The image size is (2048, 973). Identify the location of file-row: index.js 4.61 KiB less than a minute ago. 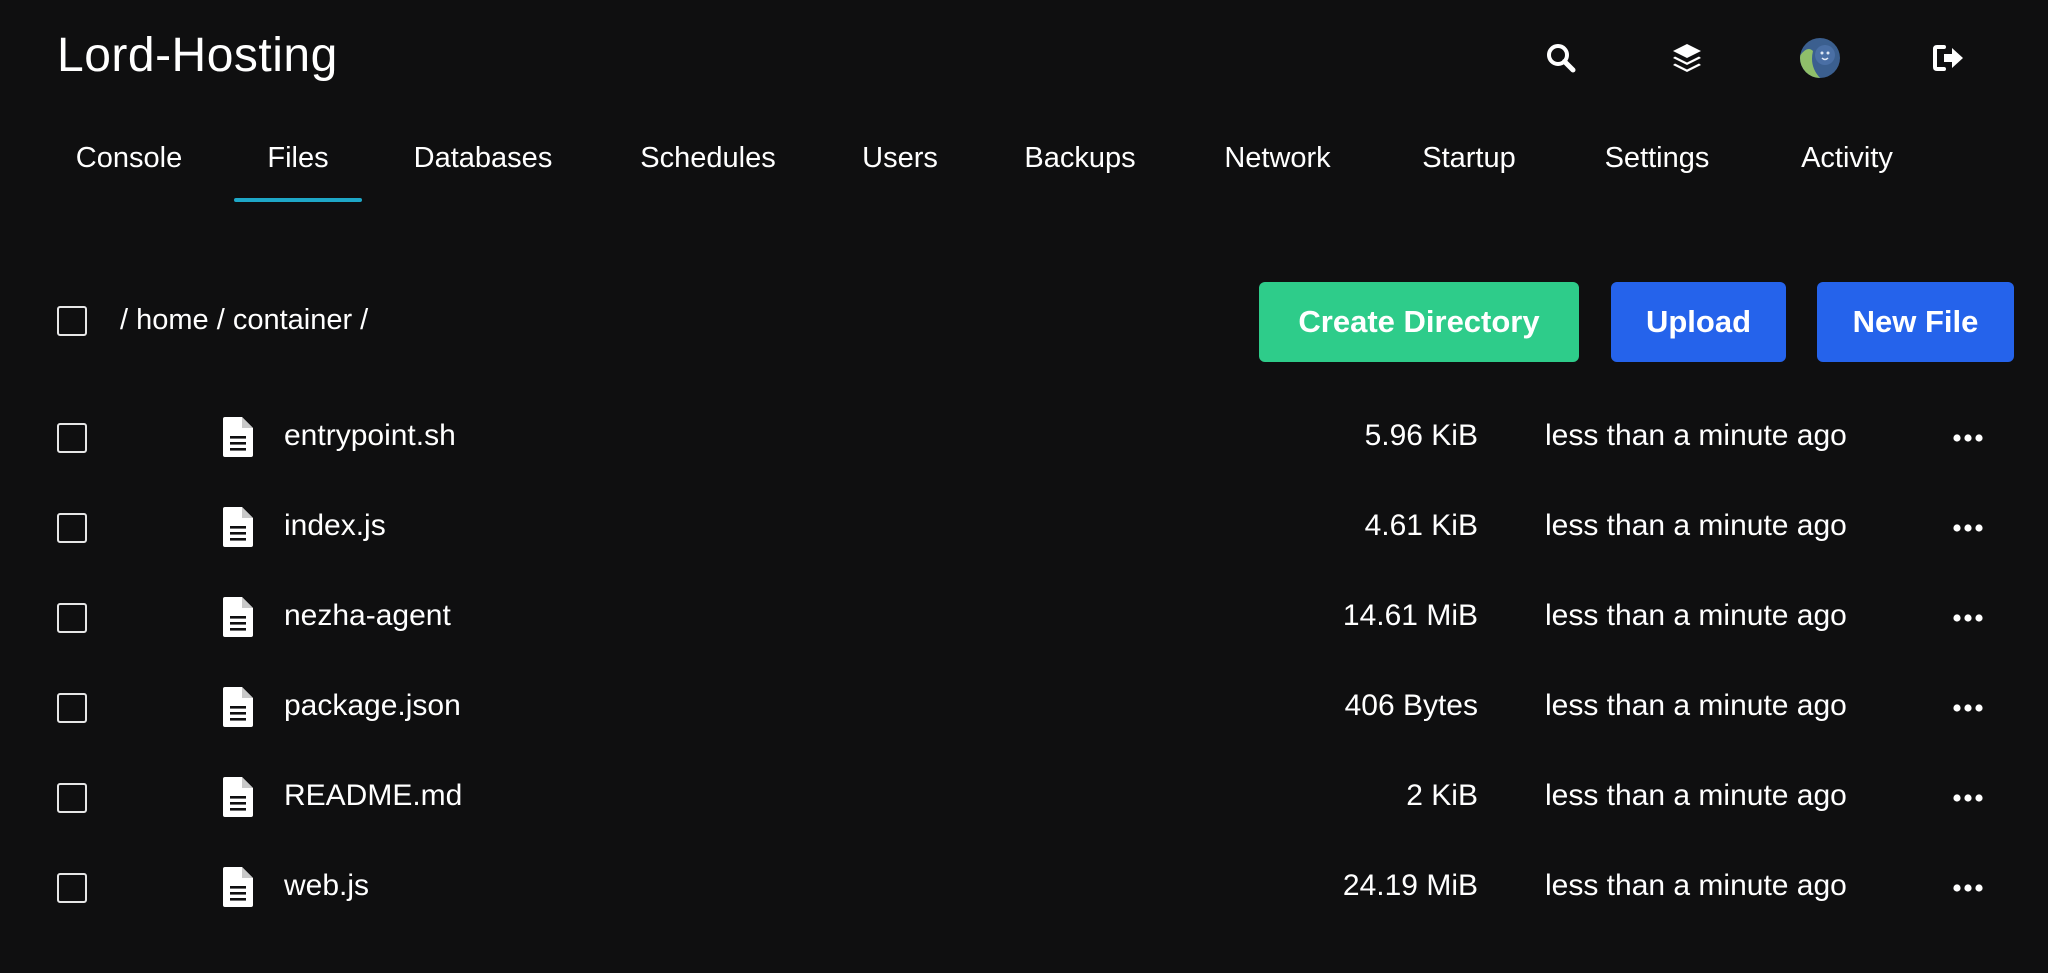
(1024, 528).